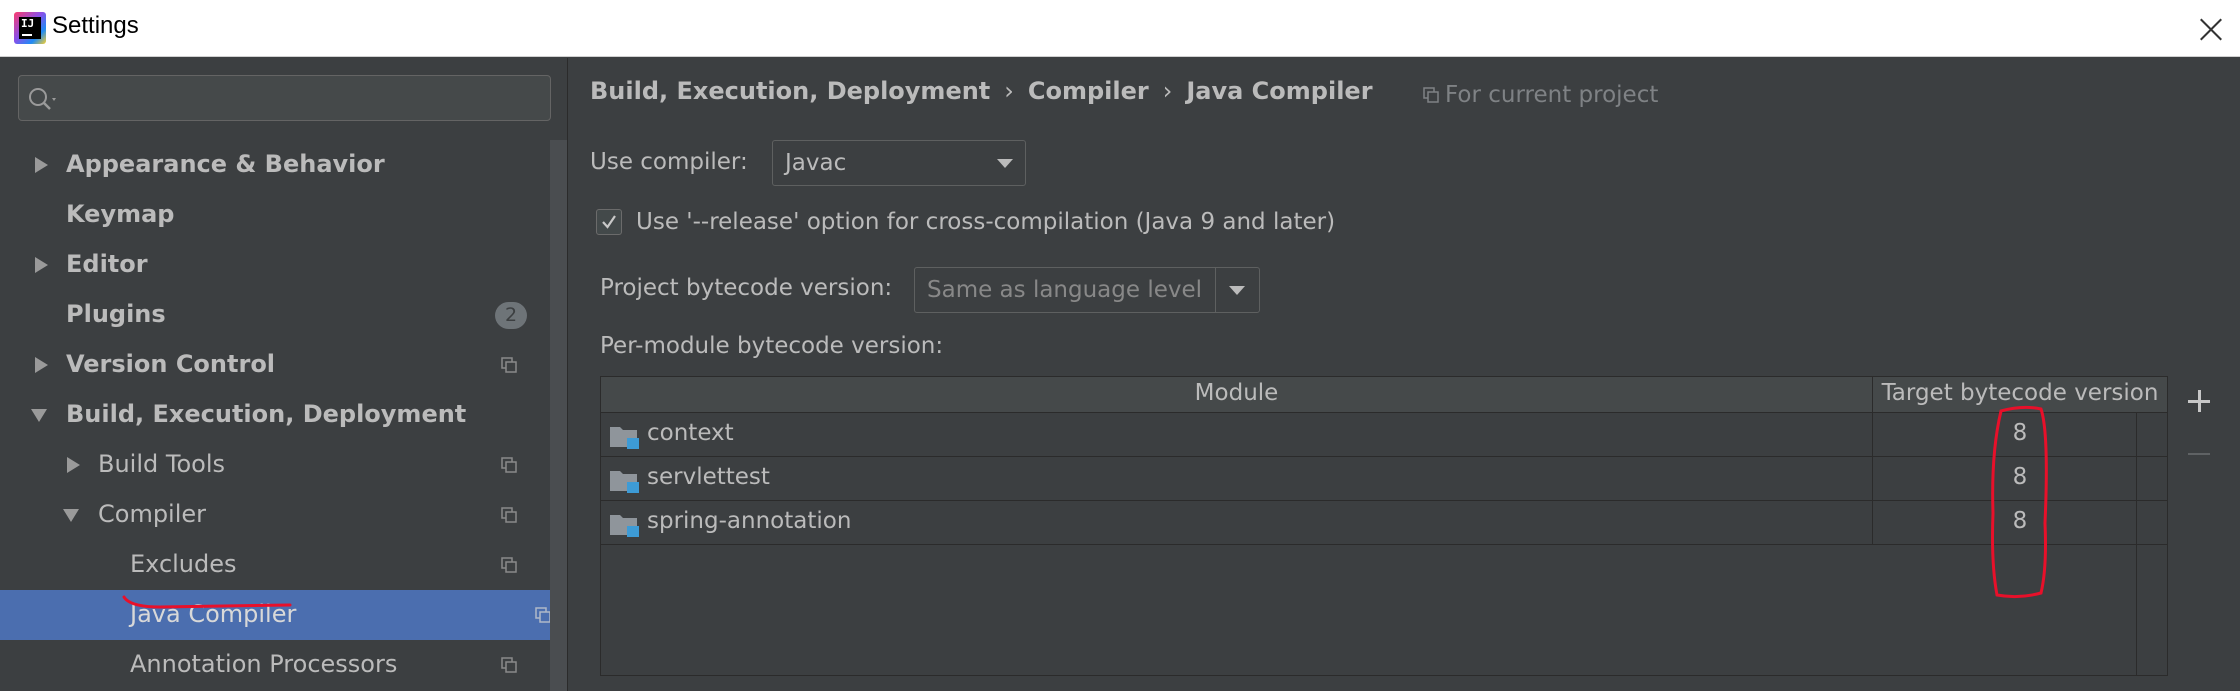 The image size is (2240, 691). I want to click on sidebar-item-label: Build, Execution, Deployment, so click(266, 414).